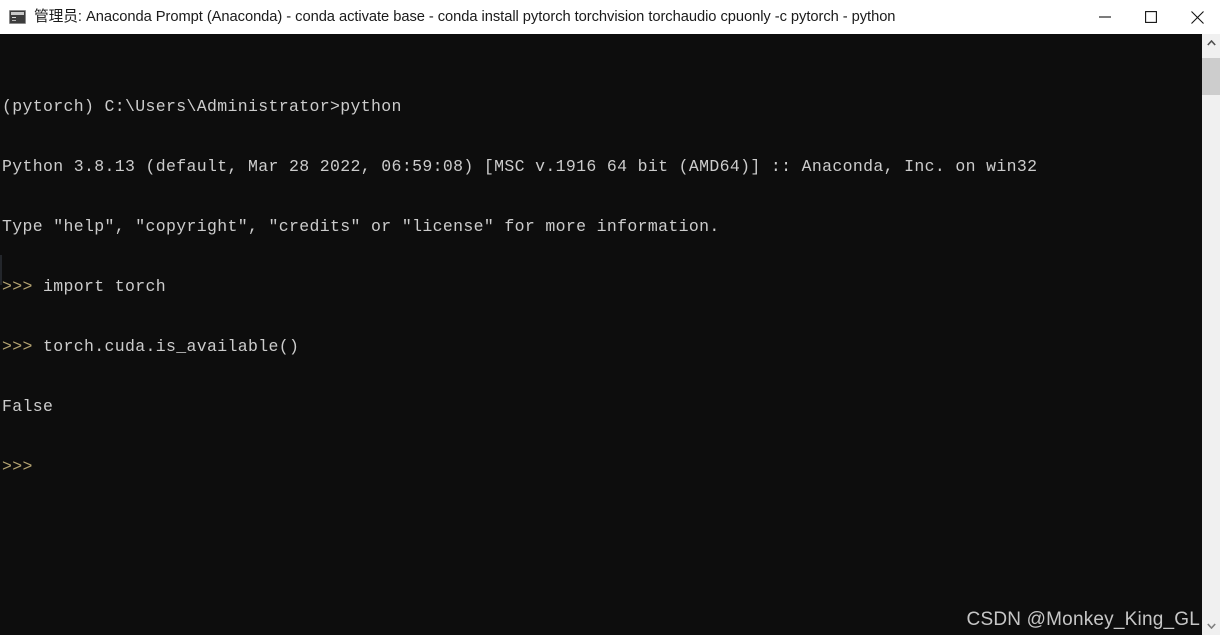 This screenshot has height=635, width=1220. I want to click on minimize-button, so click(1105, 17).